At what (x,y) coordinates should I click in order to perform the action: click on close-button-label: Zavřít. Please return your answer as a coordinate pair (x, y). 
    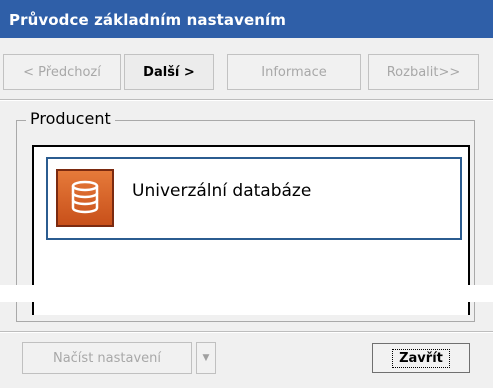
    Looking at the image, I should click on (421, 358).